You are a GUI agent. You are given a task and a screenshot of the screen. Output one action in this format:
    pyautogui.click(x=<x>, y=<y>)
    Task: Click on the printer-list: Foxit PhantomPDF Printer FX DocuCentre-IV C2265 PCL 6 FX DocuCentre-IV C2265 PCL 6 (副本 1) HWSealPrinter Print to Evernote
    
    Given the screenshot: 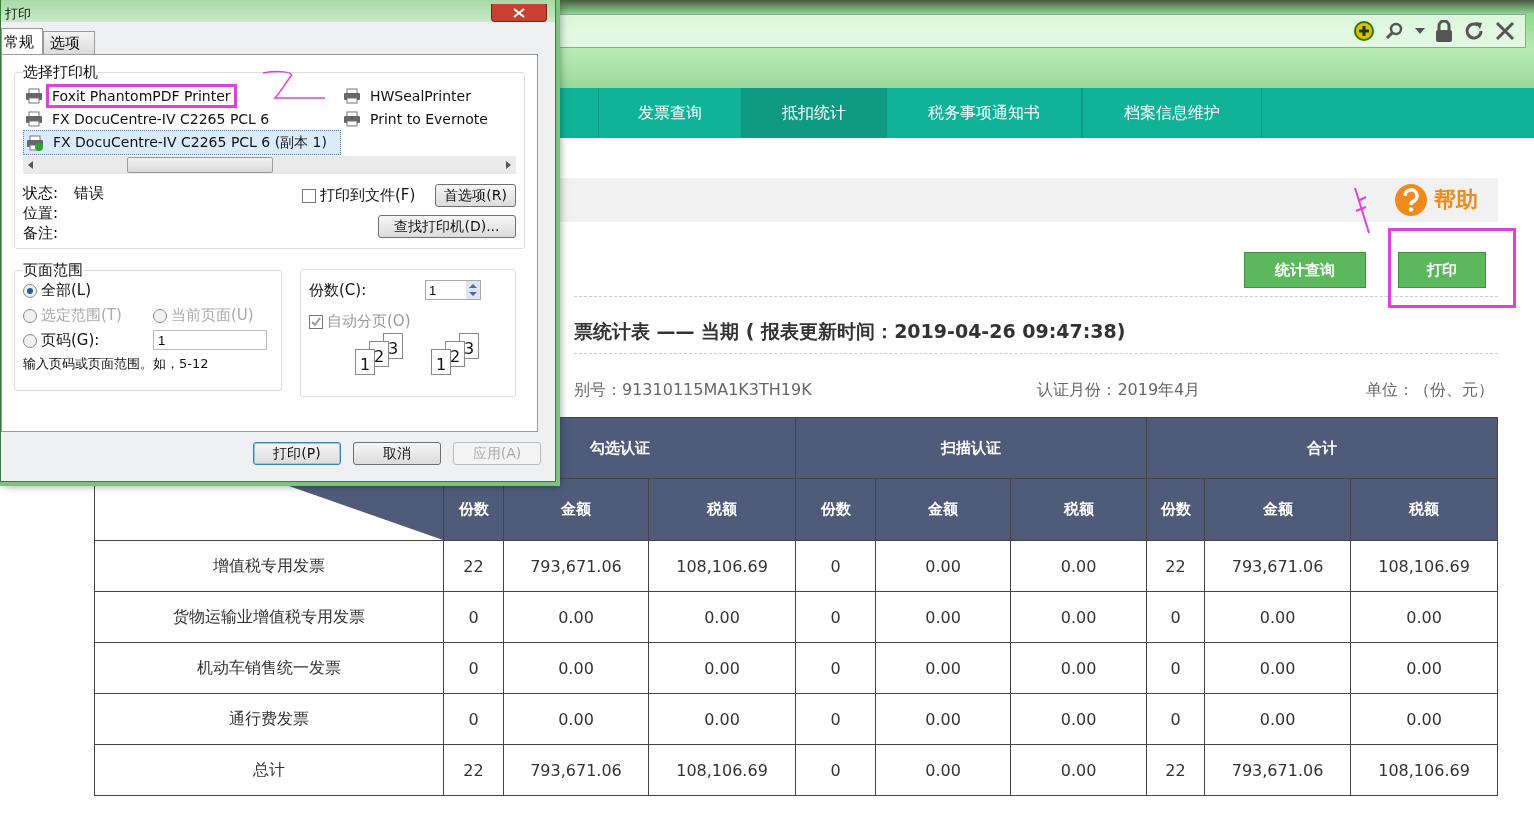 What is the action you would take?
    pyautogui.click(x=269, y=120)
    